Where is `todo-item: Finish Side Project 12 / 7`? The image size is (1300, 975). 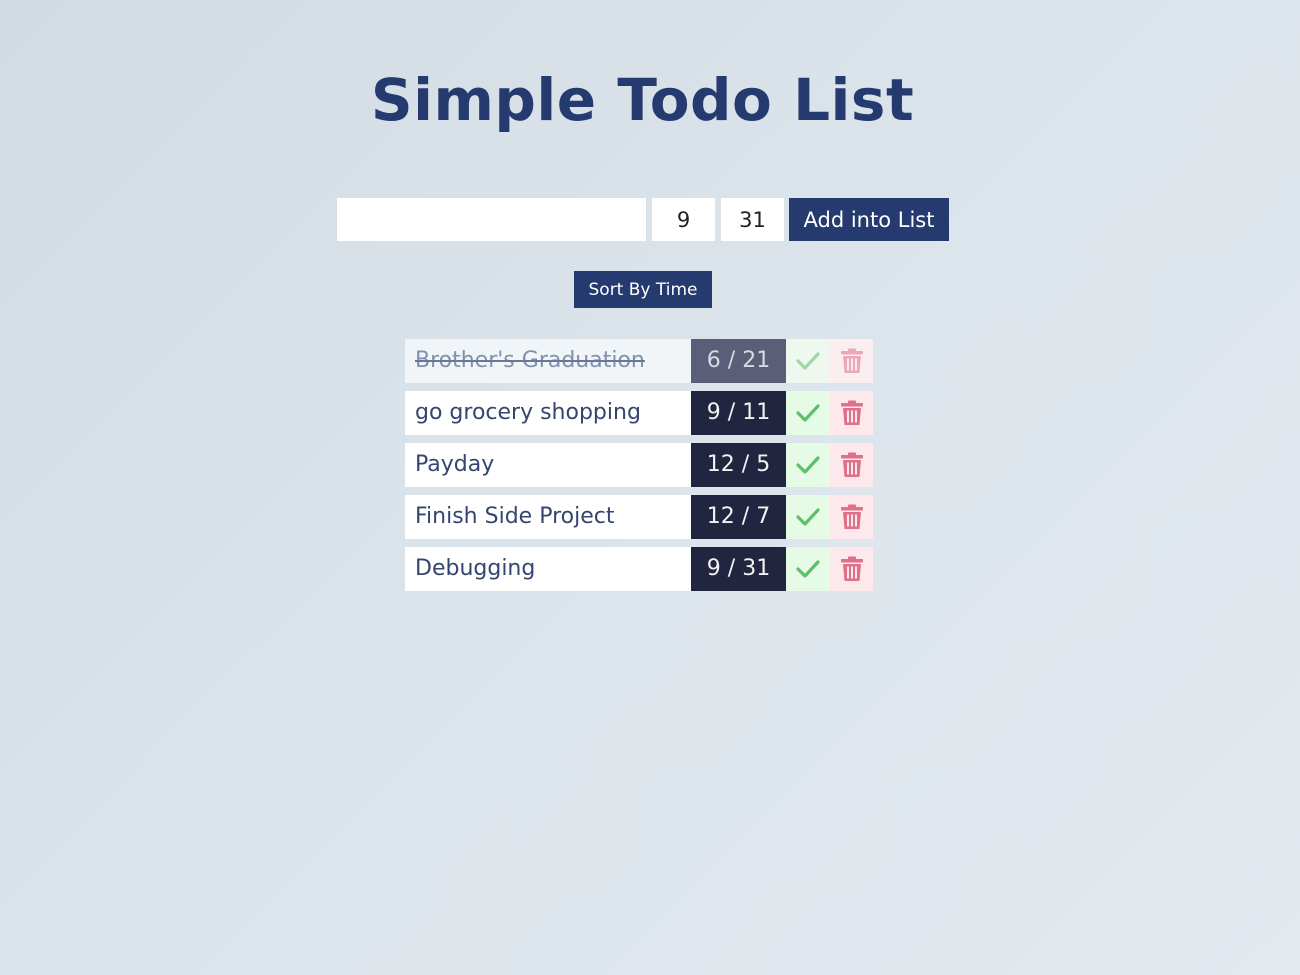
todo-item: Finish Side Project 12 / 7 is located at coordinates (639, 517).